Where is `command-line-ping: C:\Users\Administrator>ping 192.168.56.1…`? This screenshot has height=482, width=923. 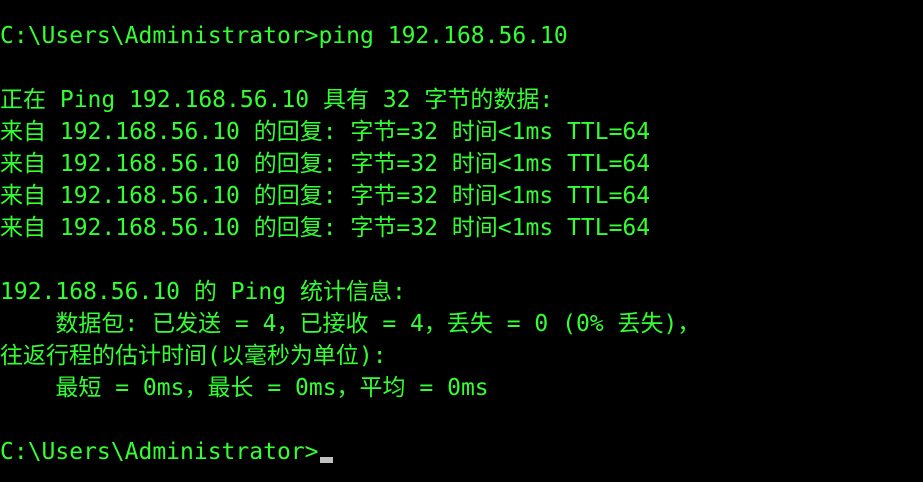
command-line-ping: C:\Users\Administrator>ping 192.168.56.1… is located at coordinates (284, 36).